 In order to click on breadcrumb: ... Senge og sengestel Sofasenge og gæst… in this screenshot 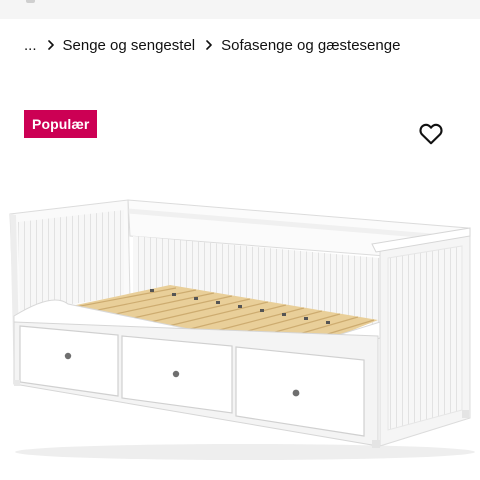, I will do `click(212, 45)`.